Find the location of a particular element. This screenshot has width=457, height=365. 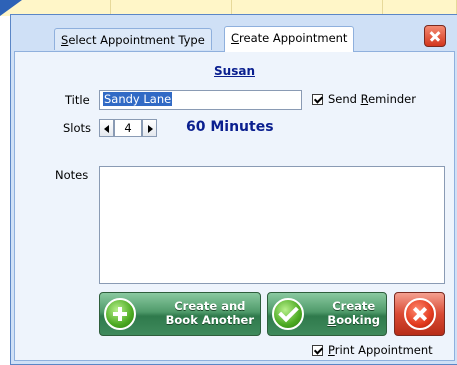

chevron-left-icon is located at coordinates (106, 129).